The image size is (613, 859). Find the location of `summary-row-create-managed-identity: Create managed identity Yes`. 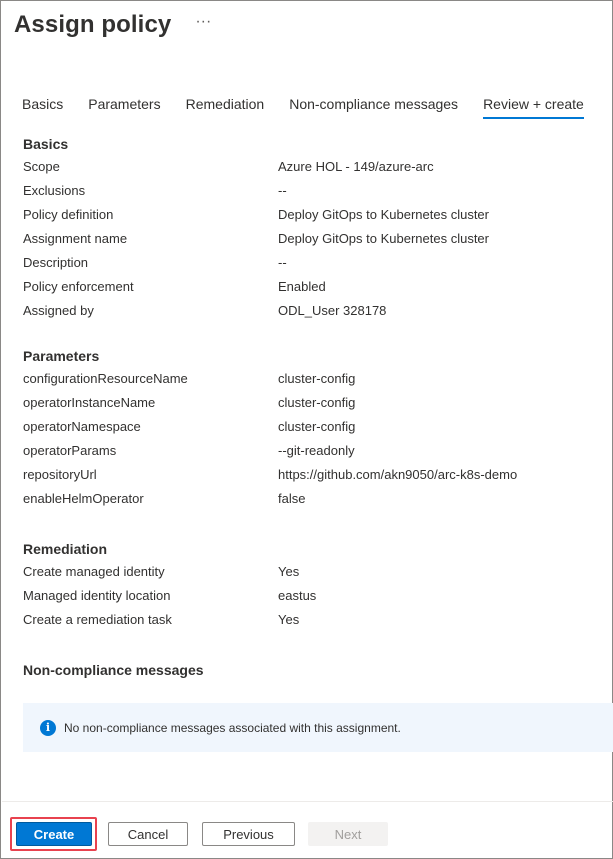

summary-row-create-managed-identity: Create managed identity Yes is located at coordinates (313, 576).